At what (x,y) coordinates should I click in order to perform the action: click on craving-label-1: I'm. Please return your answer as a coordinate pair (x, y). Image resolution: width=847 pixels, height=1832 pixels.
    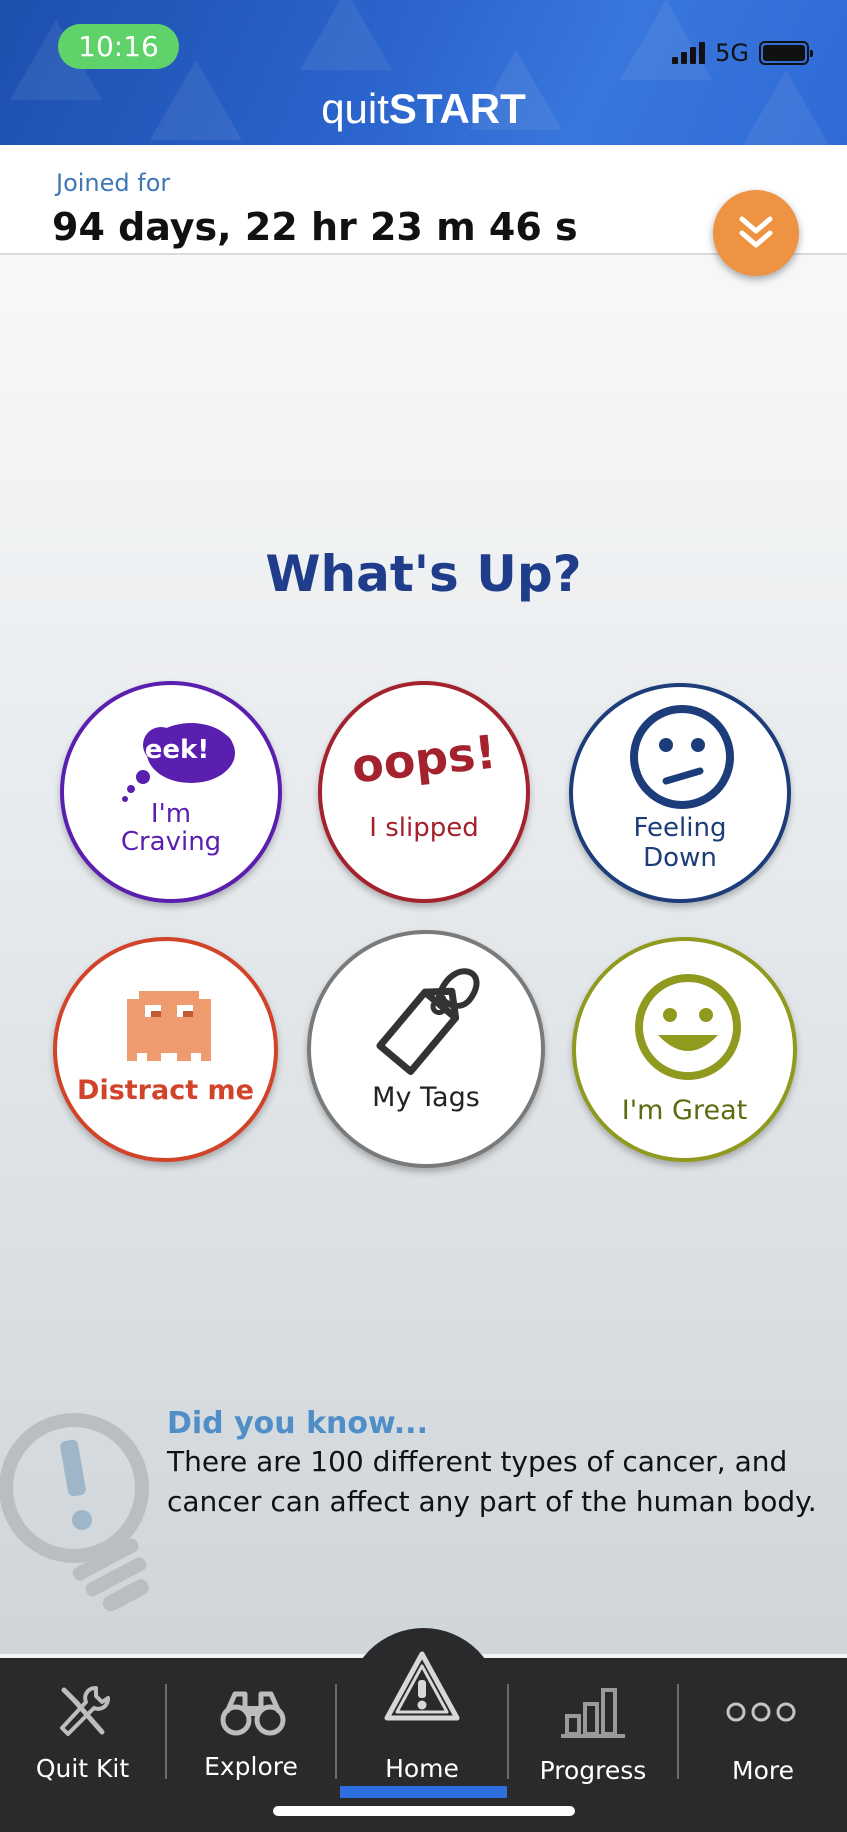
    Looking at the image, I should click on (171, 814).